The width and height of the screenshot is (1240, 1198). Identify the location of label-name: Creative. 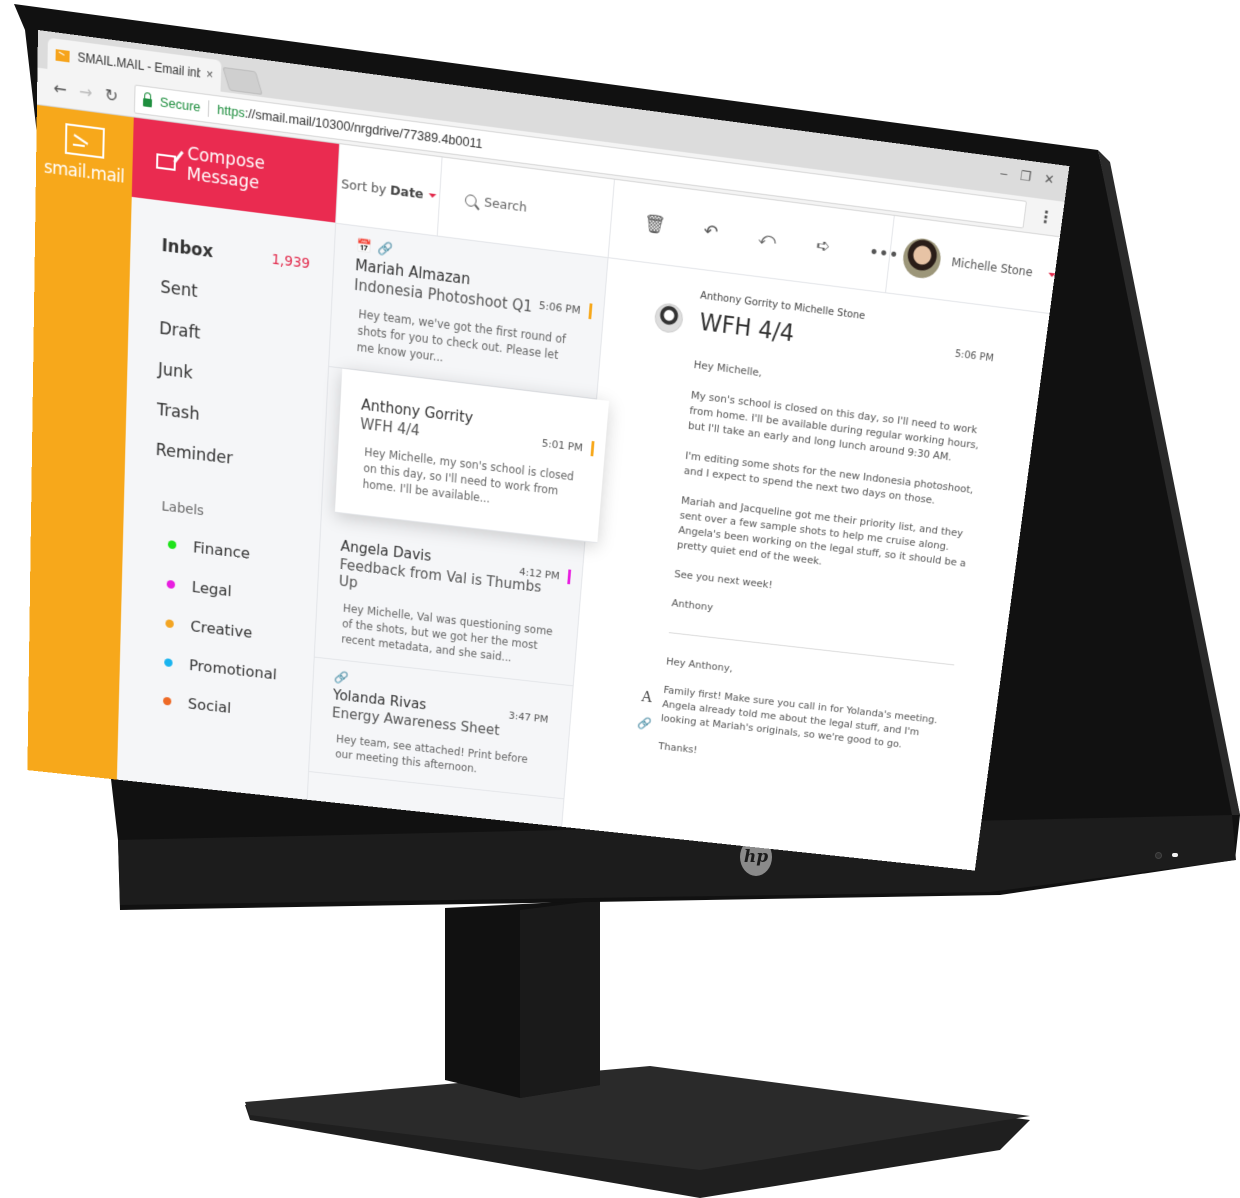
(221, 629).